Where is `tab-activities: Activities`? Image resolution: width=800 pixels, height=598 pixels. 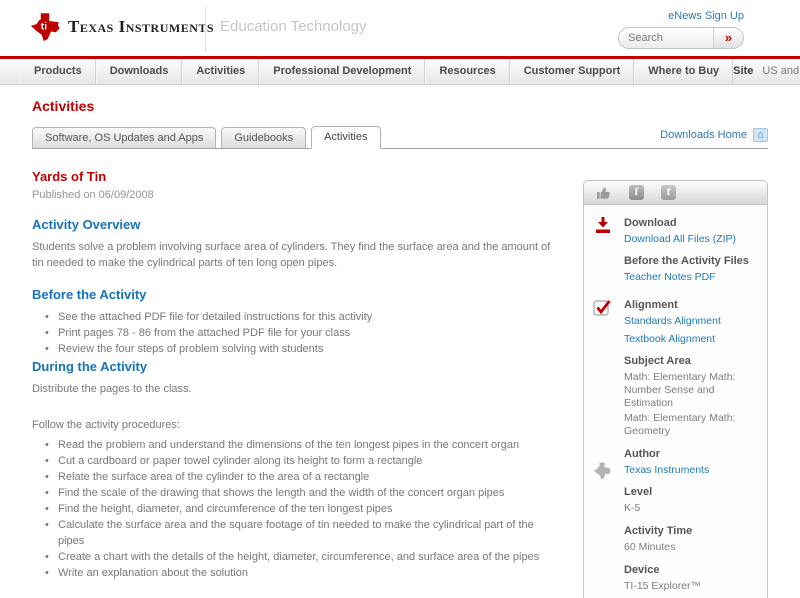
tab-activities: Activities is located at coordinates (346, 137).